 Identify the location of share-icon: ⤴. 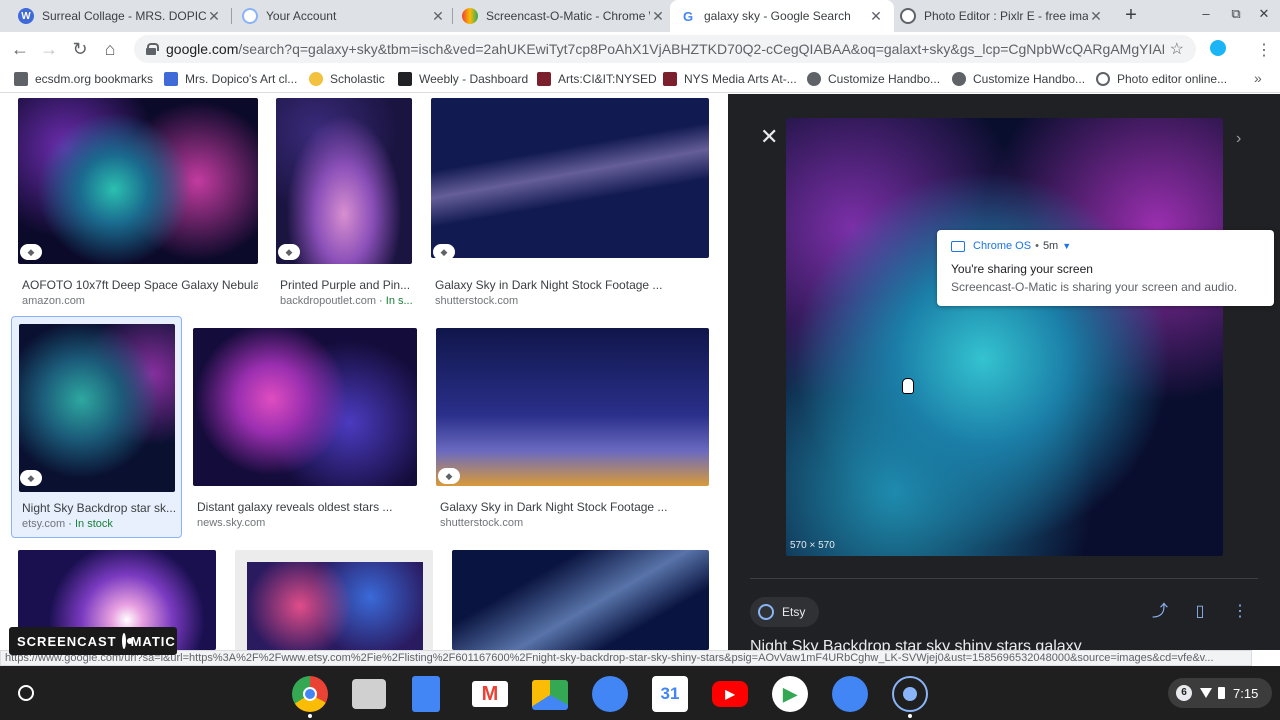
(1160, 612).